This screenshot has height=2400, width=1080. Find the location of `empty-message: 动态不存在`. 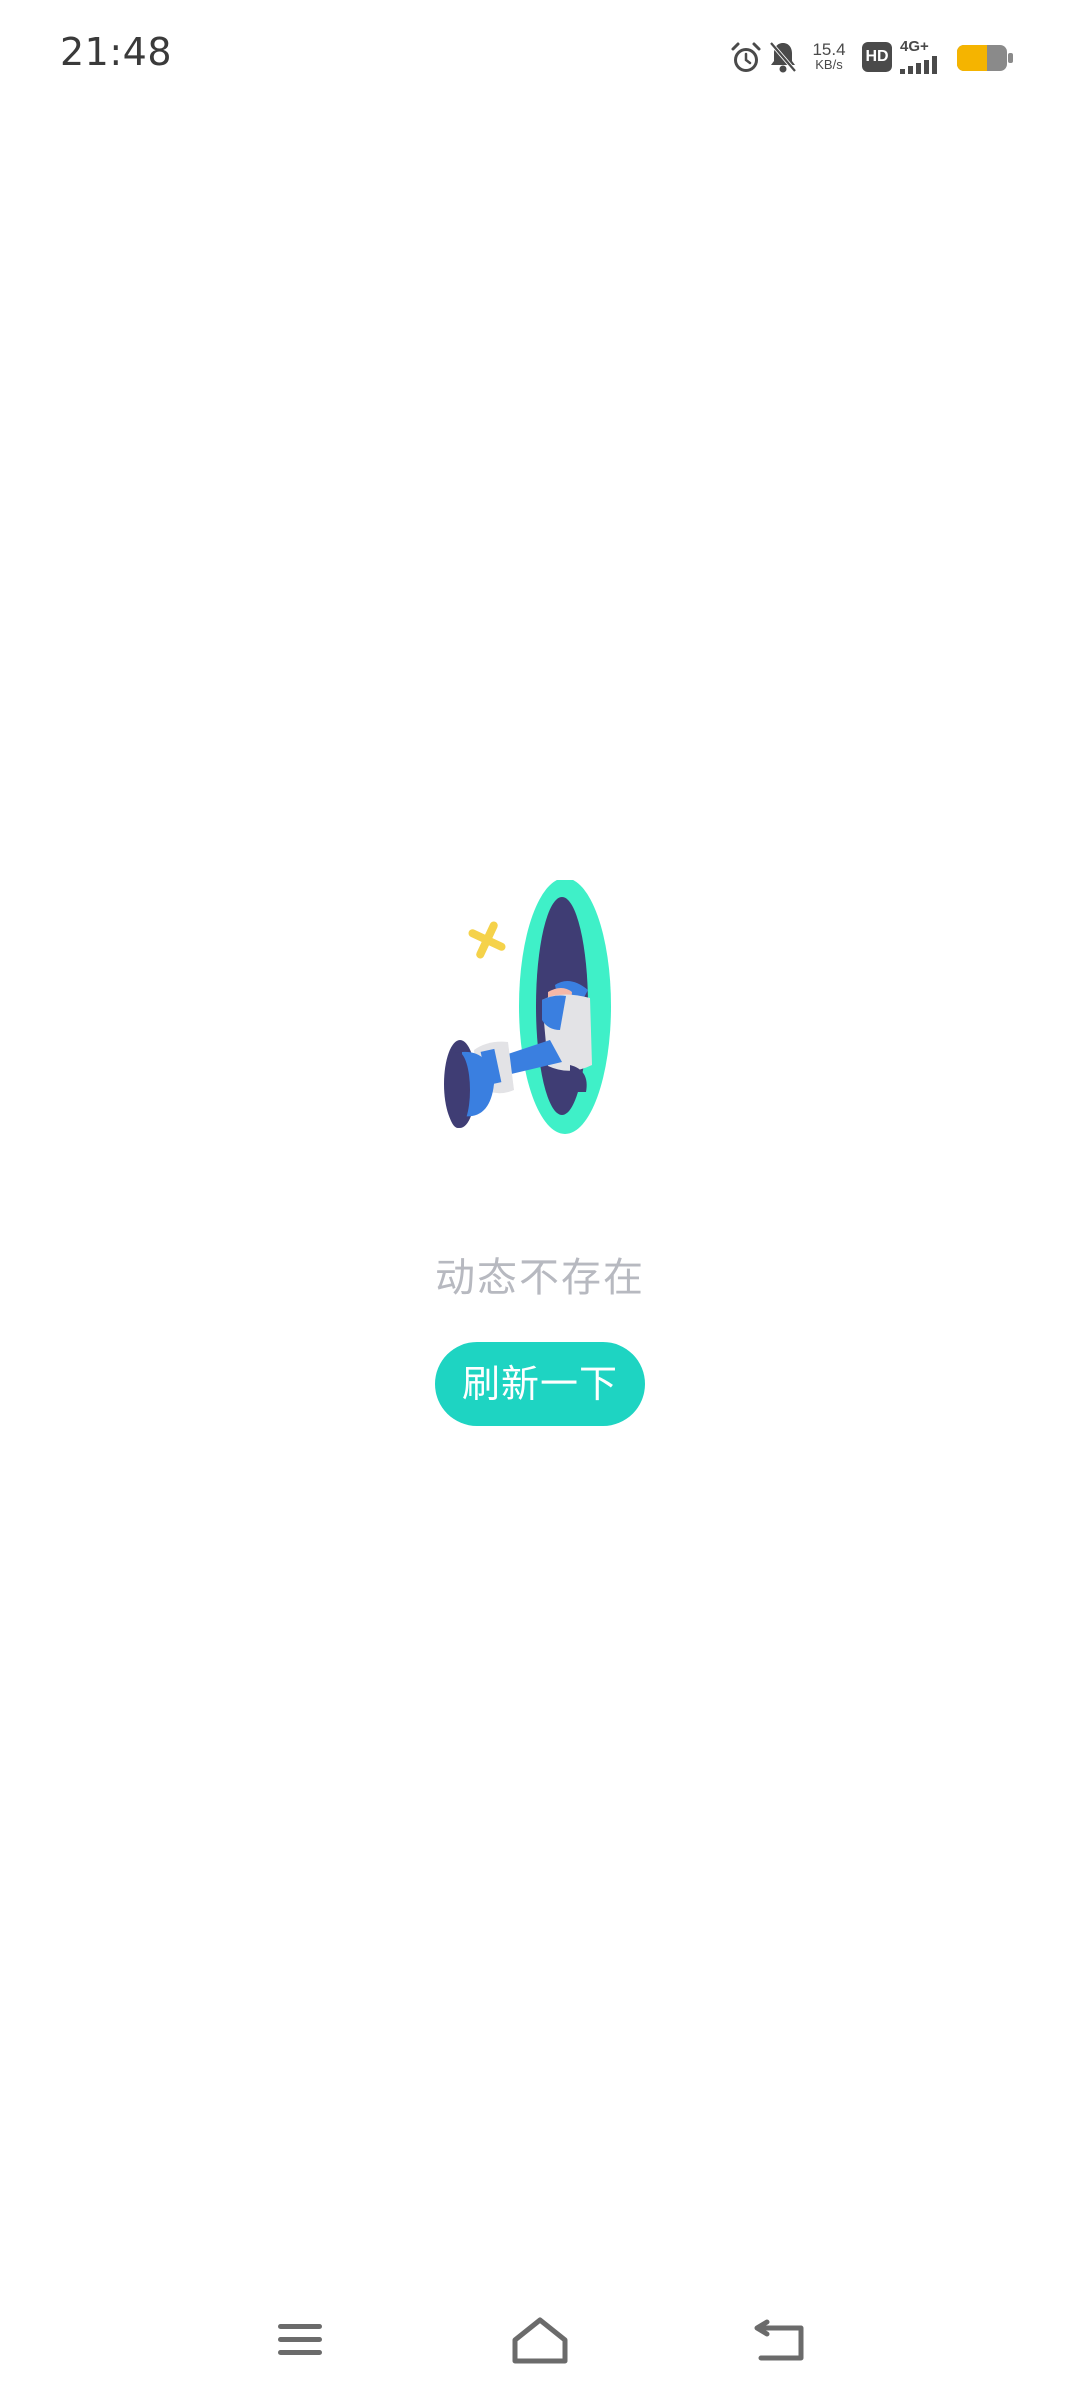

empty-message: 动态不存在 is located at coordinates (540, 1278).